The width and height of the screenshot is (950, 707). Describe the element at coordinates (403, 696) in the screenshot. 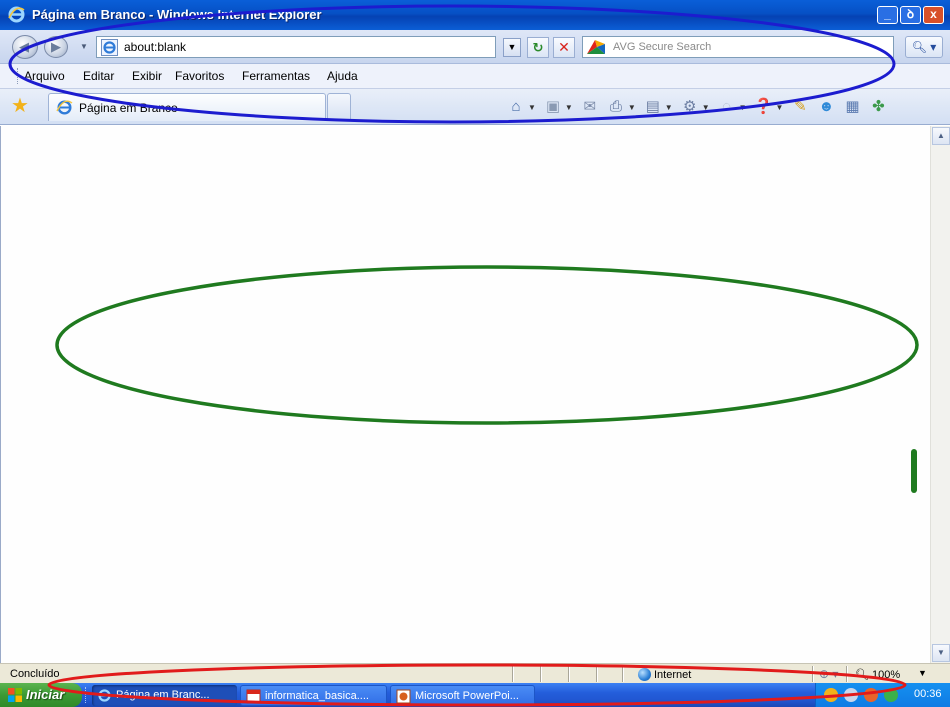

I see `powerpoint-icon` at that location.